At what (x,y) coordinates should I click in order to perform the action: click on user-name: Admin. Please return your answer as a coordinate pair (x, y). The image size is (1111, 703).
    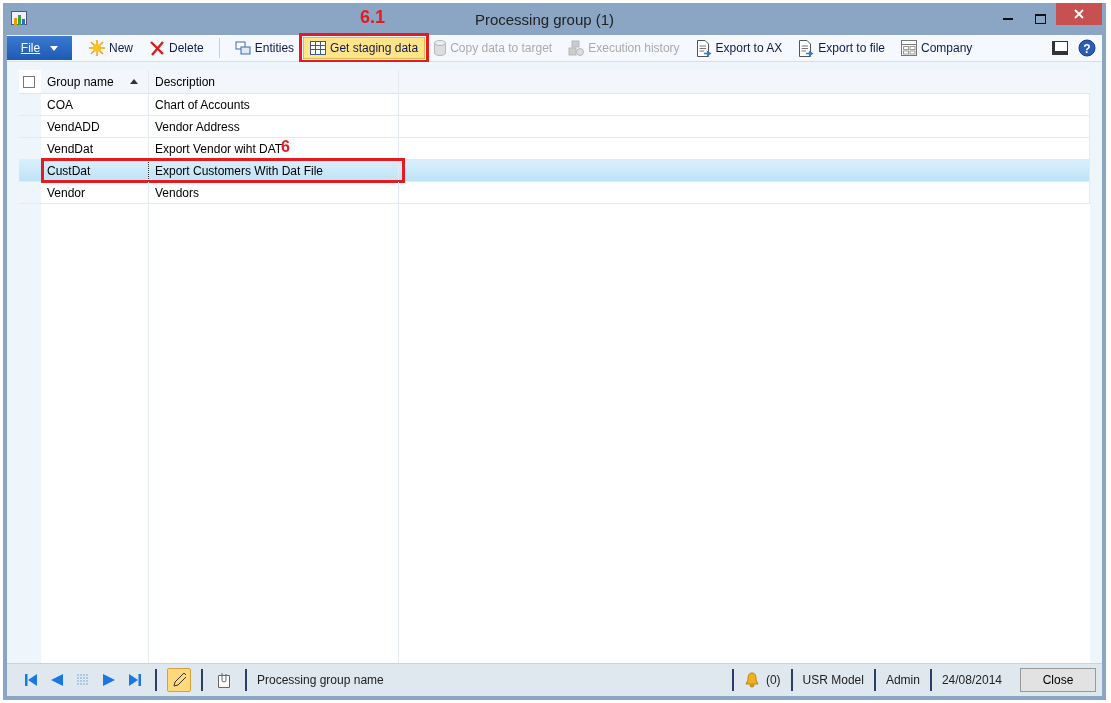
    Looking at the image, I should click on (902, 680).